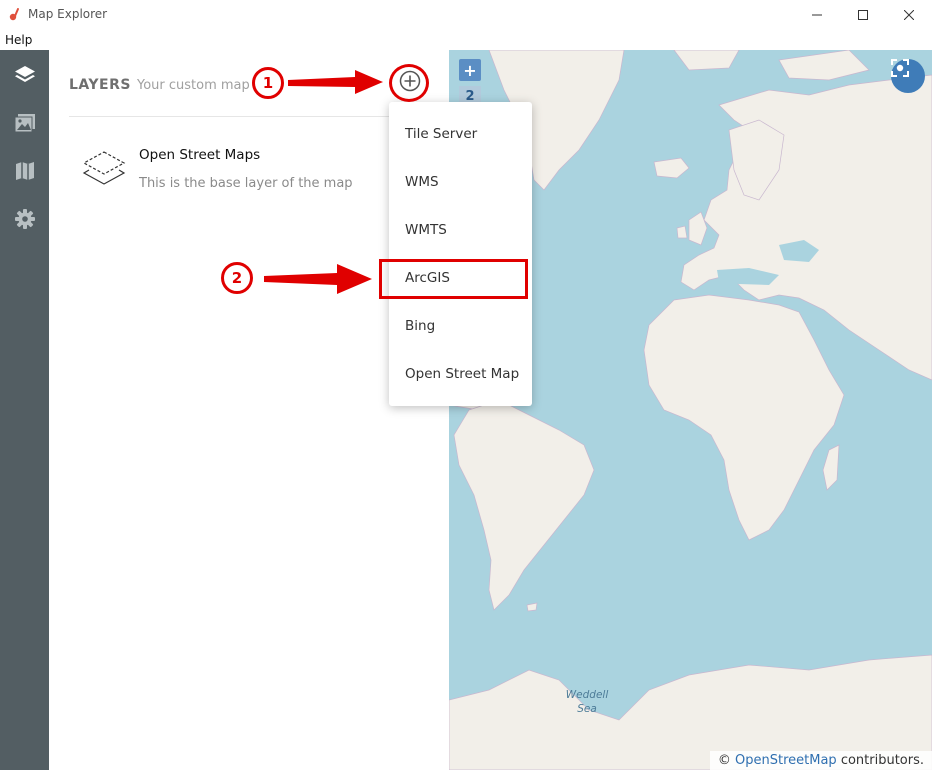 Image resolution: width=932 pixels, height=770 pixels. I want to click on arrow-step-1-icon, so click(335, 82).